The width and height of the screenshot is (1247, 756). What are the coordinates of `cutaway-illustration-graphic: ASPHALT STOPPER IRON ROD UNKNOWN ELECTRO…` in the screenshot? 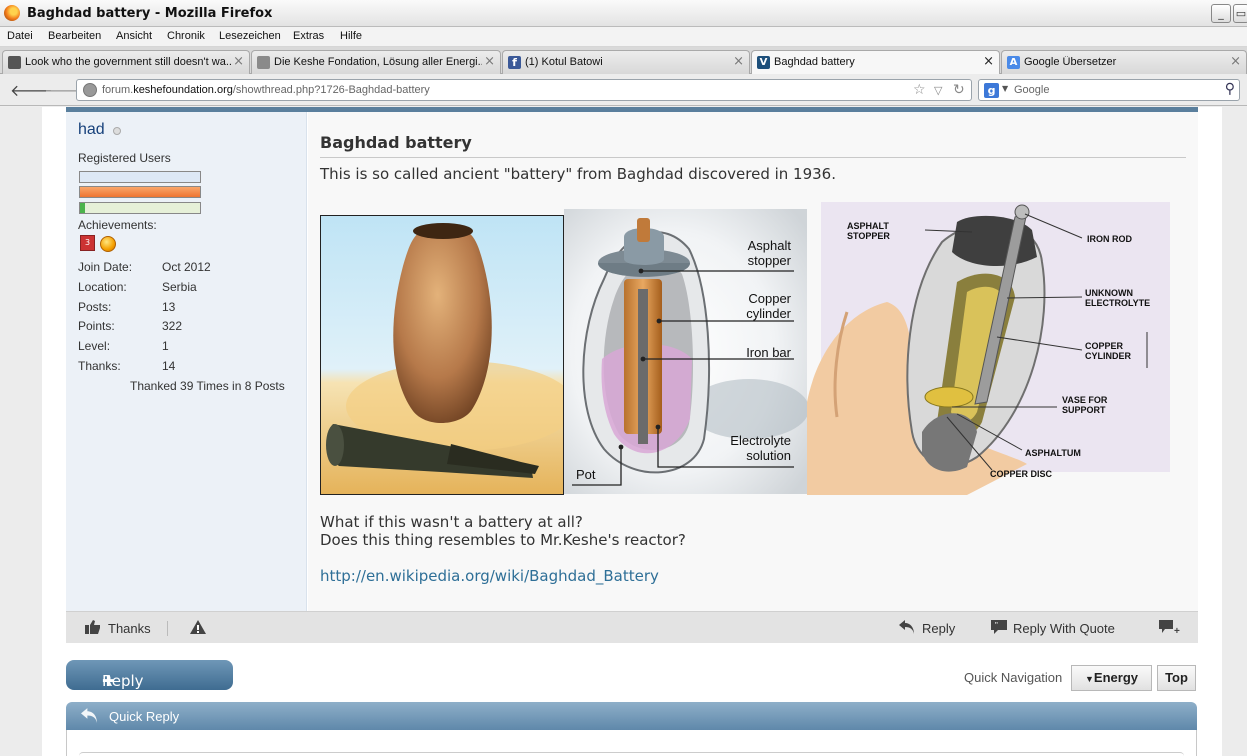 It's located at (988, 348).